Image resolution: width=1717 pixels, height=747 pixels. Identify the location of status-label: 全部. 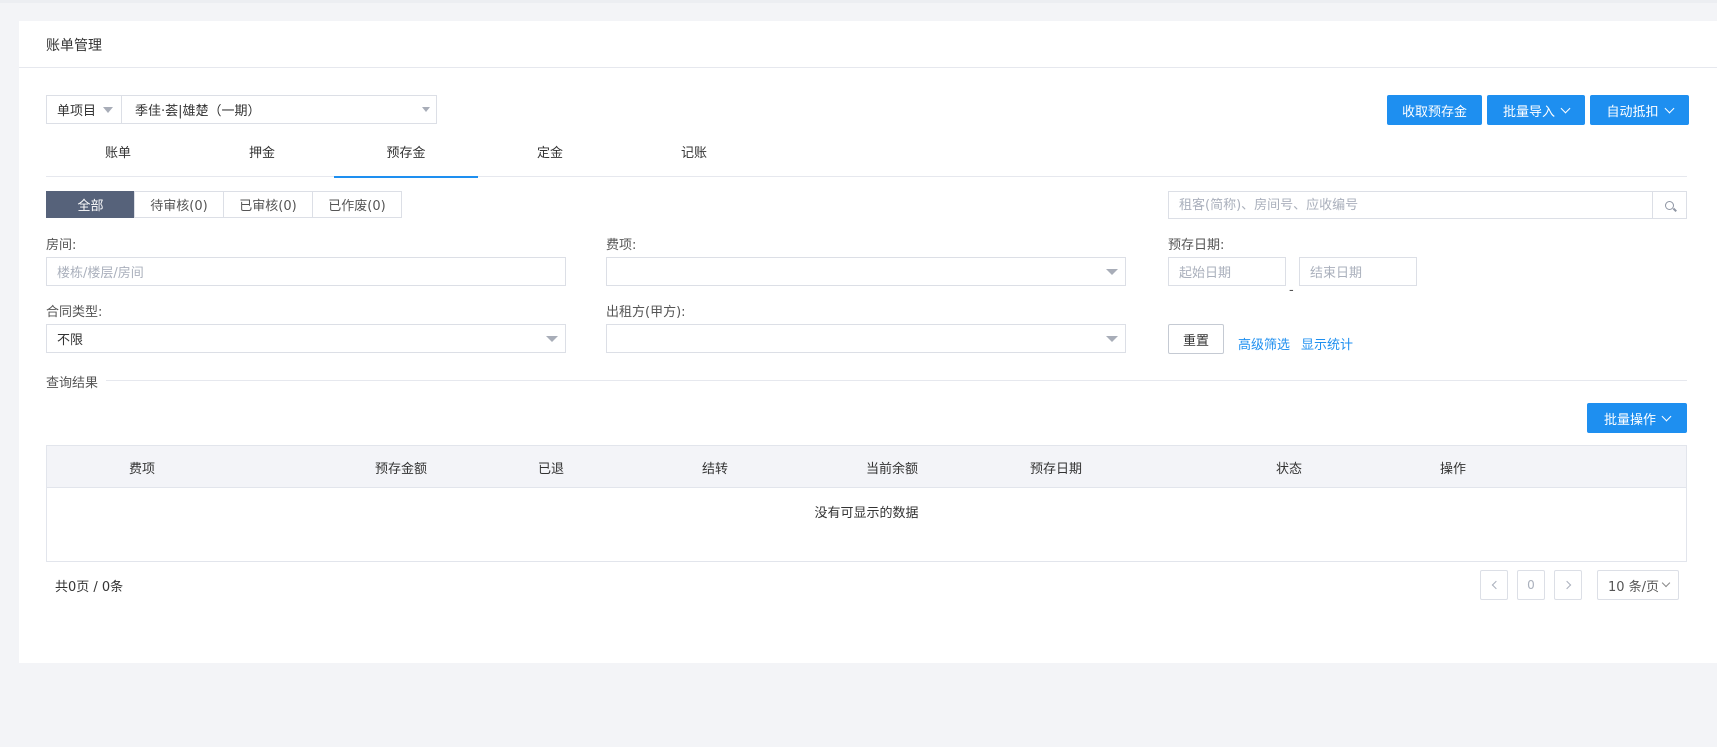
(90, 206).